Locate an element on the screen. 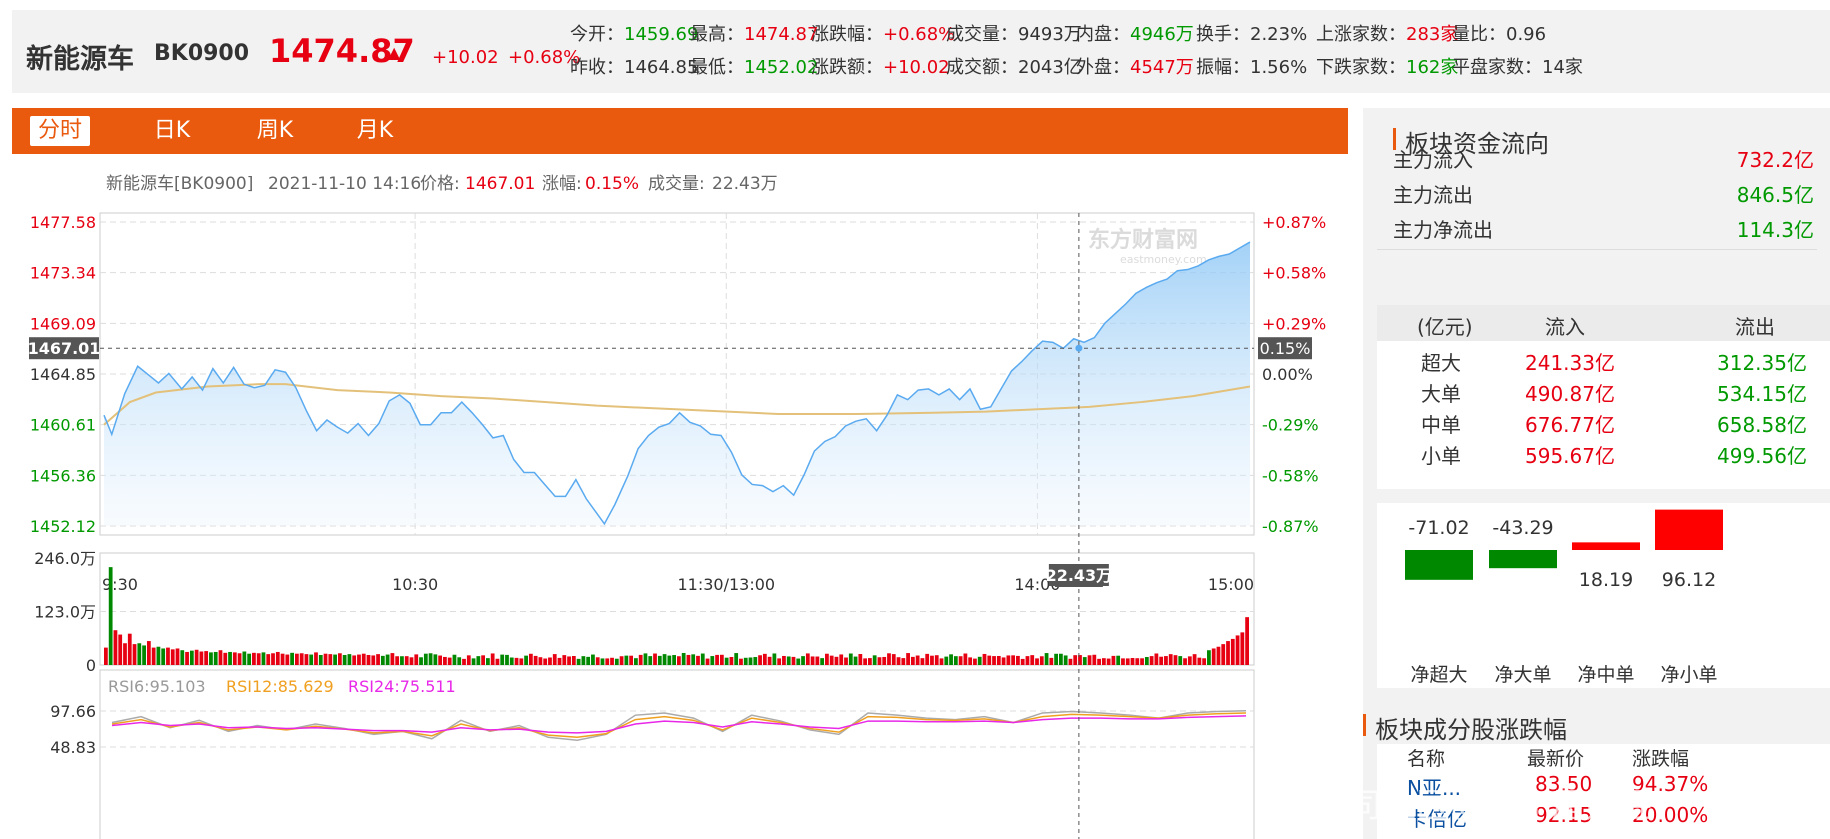 This screenshot has width=1830, height=839. tab-weekly-k: 周K is located at coordinates (275, 131).